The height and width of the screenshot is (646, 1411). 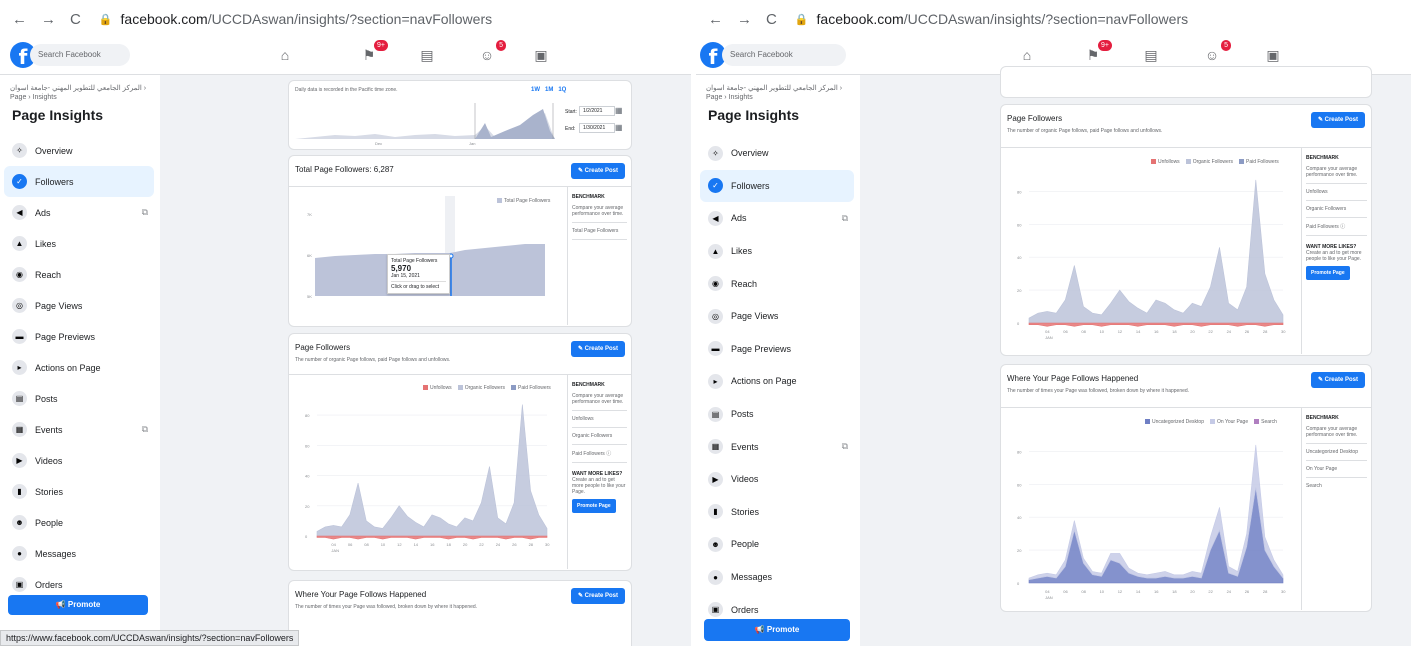 I want to click on y-tick-label: 40, so click(x=1019, y=517).